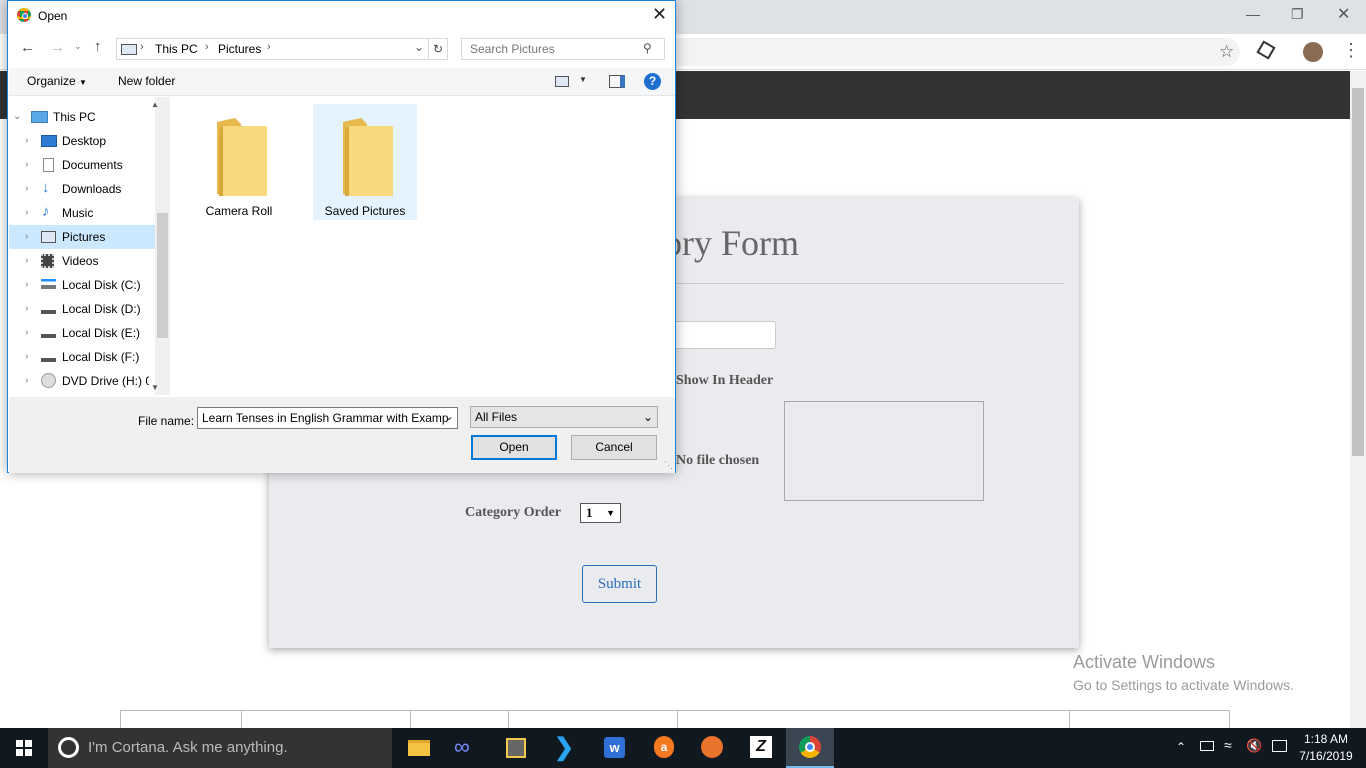  Describe the element at coordinates (79, 117) in the screenshot. I see `sidebar-item-this-pc: ⌄ This PC` at that location.